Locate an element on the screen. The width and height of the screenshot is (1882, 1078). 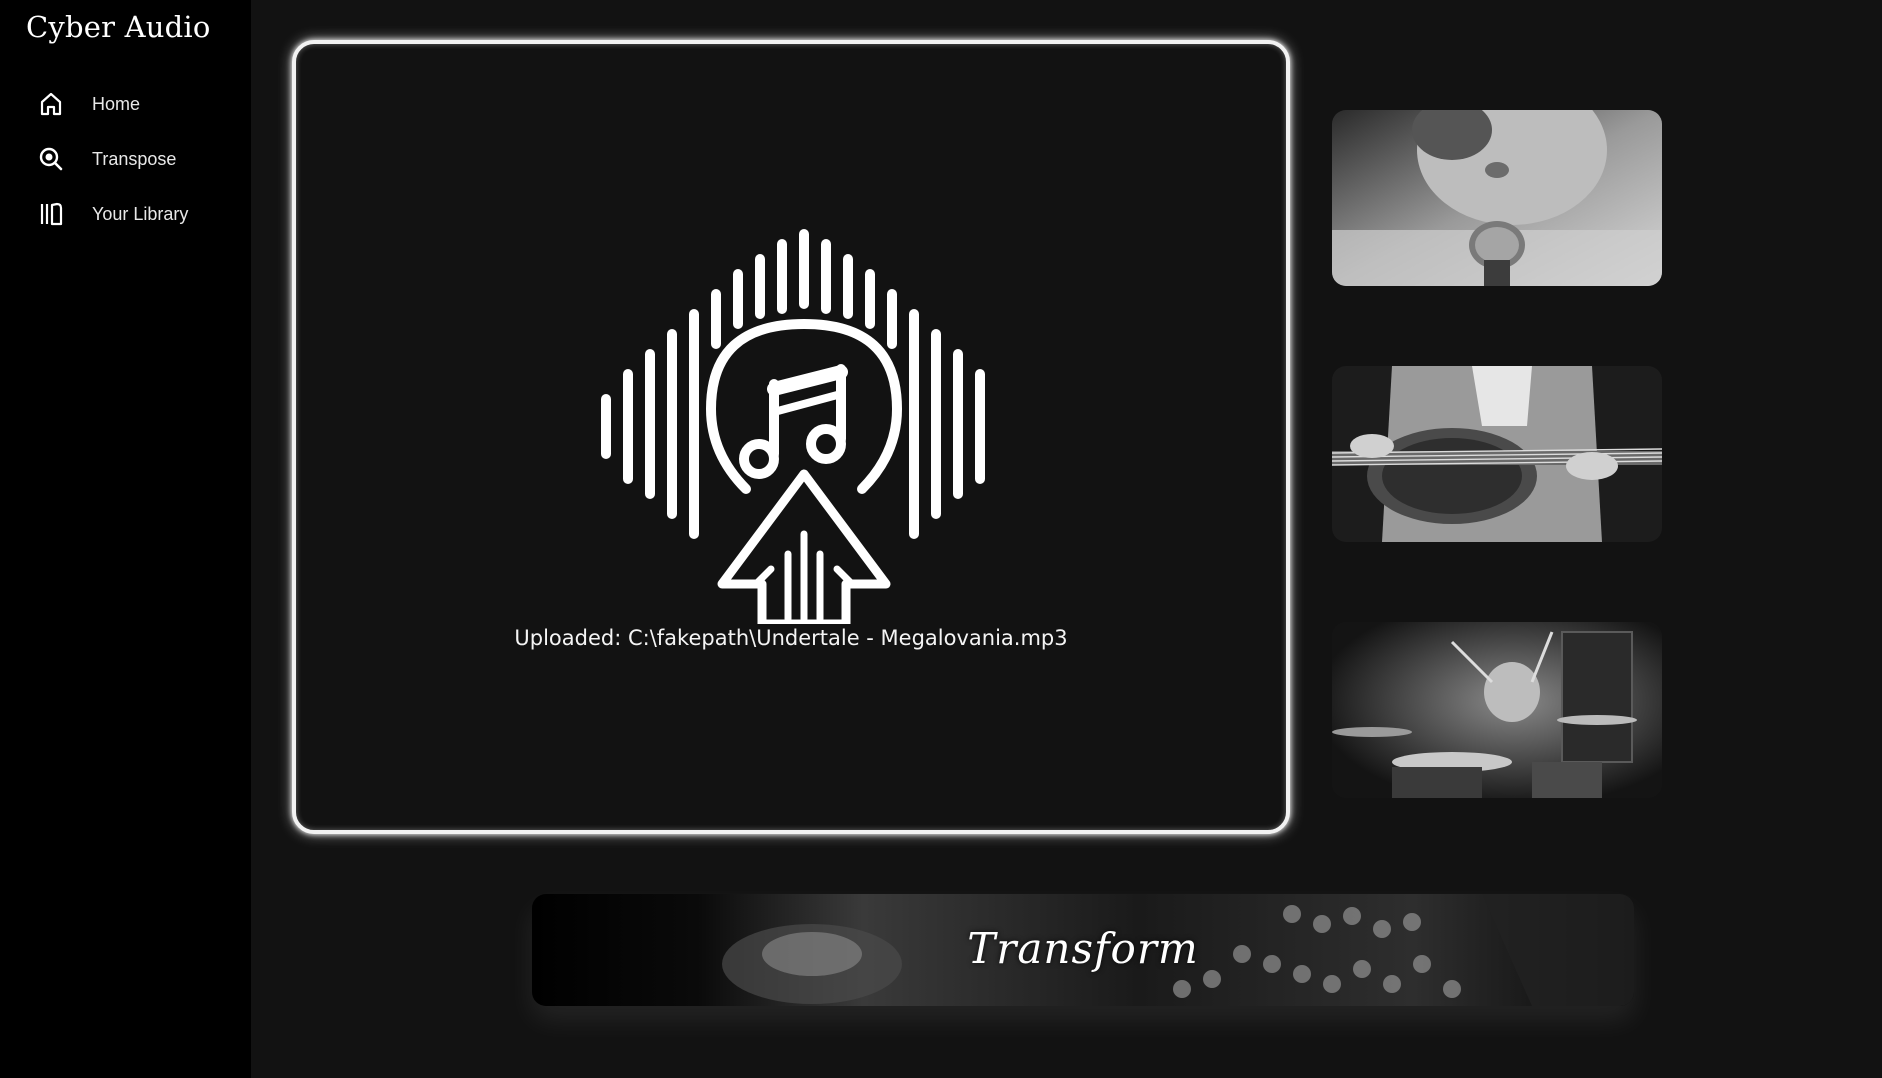
search-icon is located at coordinates (51, 159).